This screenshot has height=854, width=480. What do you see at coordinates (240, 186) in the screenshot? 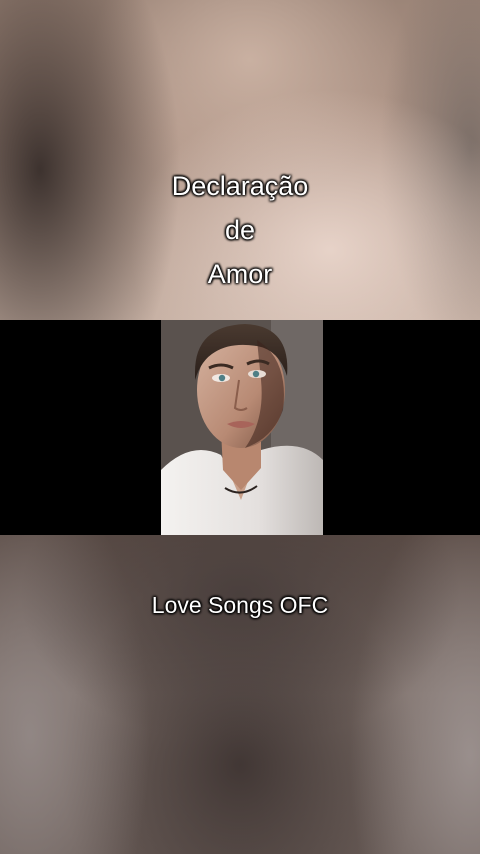
I see `title-line-1: Declaração` at bounding box center [240, 186].